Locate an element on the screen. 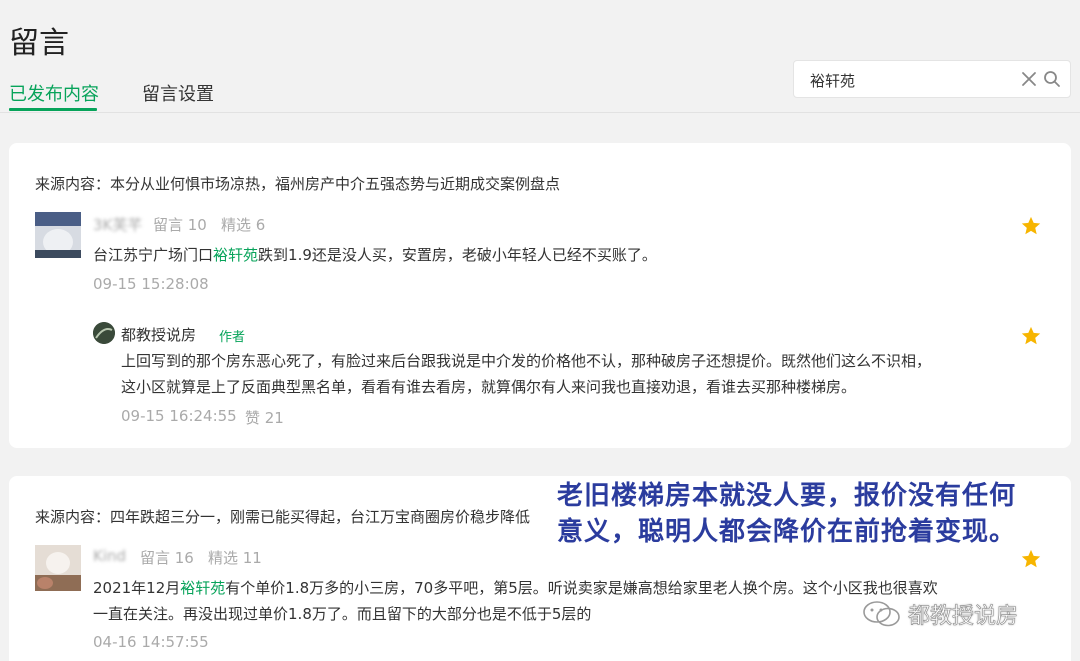 This screenshot has height=661, width=1080. user-picked-count: 精选 11 is located at coordinates (235, 558).